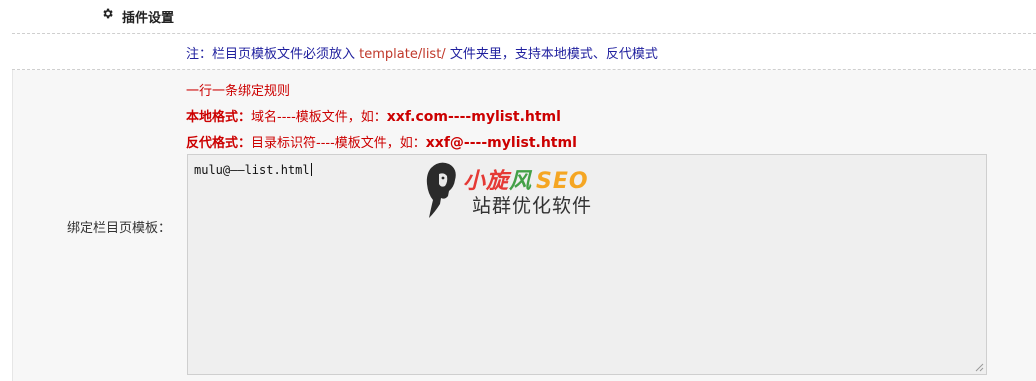 The image size is (1036, 381). Describe the element at coordinates (119, 228) in the screenshot. I see `bind-template-label: 绑定栏目页模板：` at that location.